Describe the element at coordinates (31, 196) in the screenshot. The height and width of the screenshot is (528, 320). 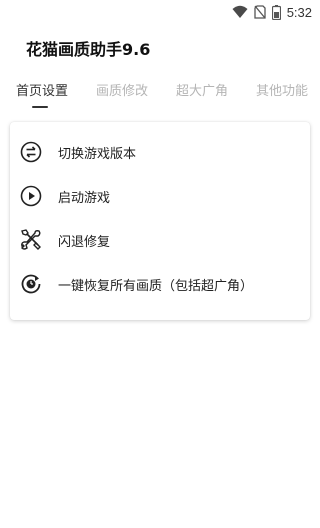
I see `play-circle-icon` at that location.